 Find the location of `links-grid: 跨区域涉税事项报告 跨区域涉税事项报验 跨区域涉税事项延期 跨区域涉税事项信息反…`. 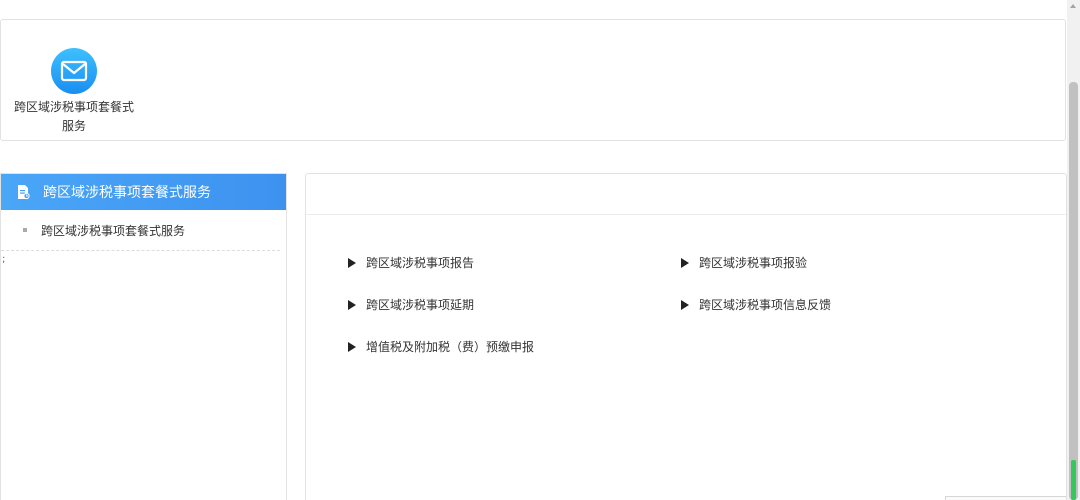

links-grid: 跨区域涉税事项报告 跨区域涉税事项报验 跨区域涉税事项延期 跨区域涉税事项信息反… is located at coordinates (688, 304).